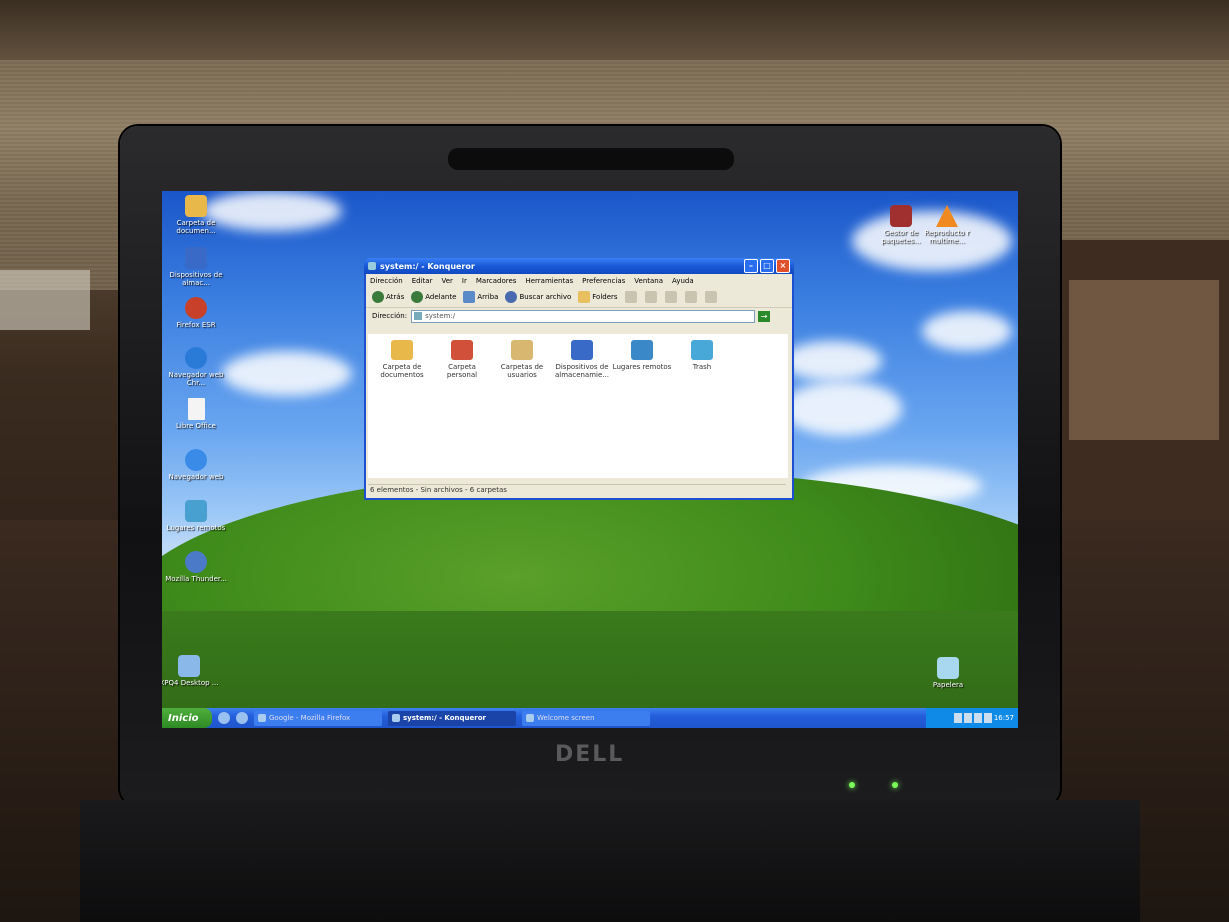 This screenshot has height=922, width=1229. What do you see at coordinates (977, 718) in the screenshot?
I see `volume-icon` at bounding box center [977, 718].